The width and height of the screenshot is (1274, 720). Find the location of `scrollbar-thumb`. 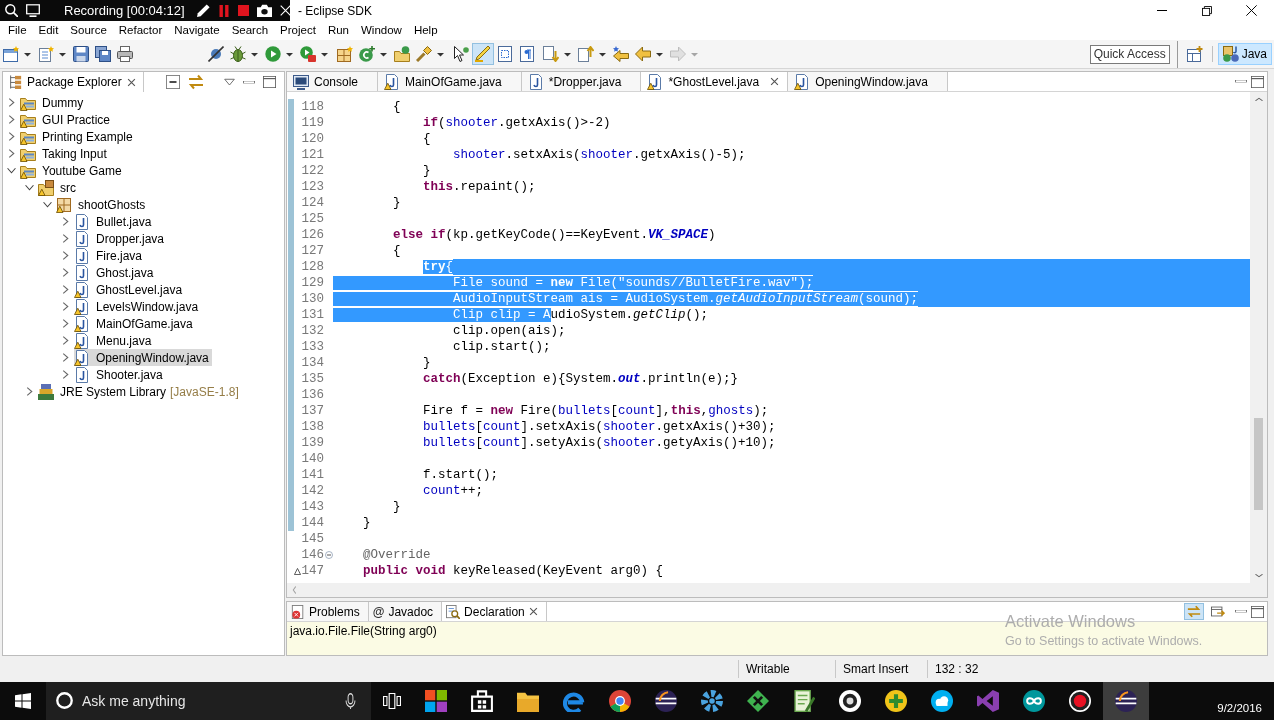

scrollbar-thumb is located at coordinates (1258, 464).